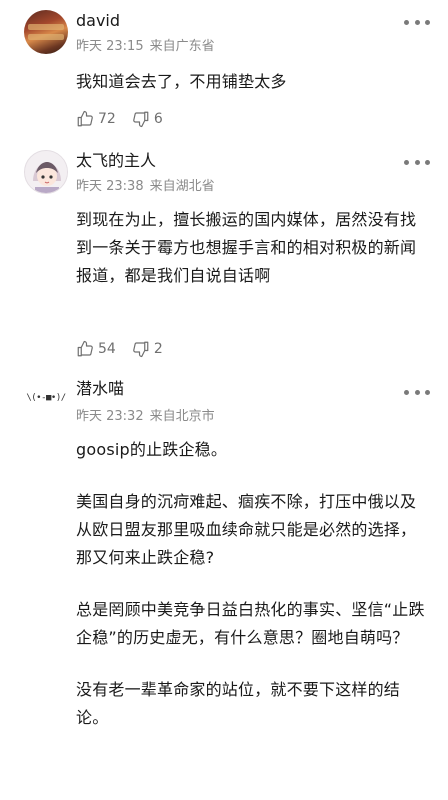  What do you see at coordinates (46, 398) in the screenshot?
I see `avatar: \(•-■•)/` at bounding box center [46, 398].